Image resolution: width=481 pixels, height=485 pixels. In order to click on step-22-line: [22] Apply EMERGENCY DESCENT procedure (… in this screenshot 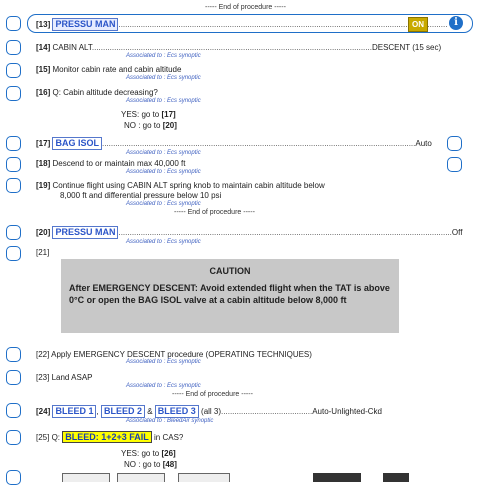, I will do `click(174, 354)`.